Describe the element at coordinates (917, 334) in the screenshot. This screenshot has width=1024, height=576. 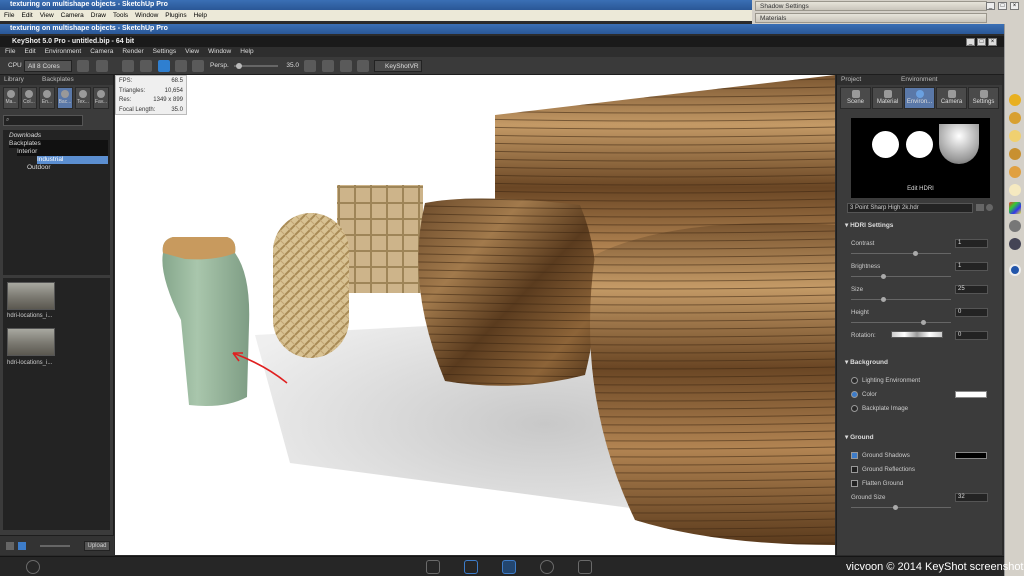
I see `rotation-dial` at that location.